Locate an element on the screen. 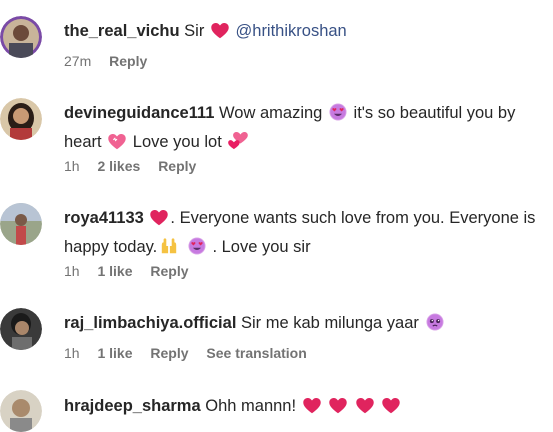 The image size is (553, 432). see-translation-button: See translation is located at coordinates (256, 353).